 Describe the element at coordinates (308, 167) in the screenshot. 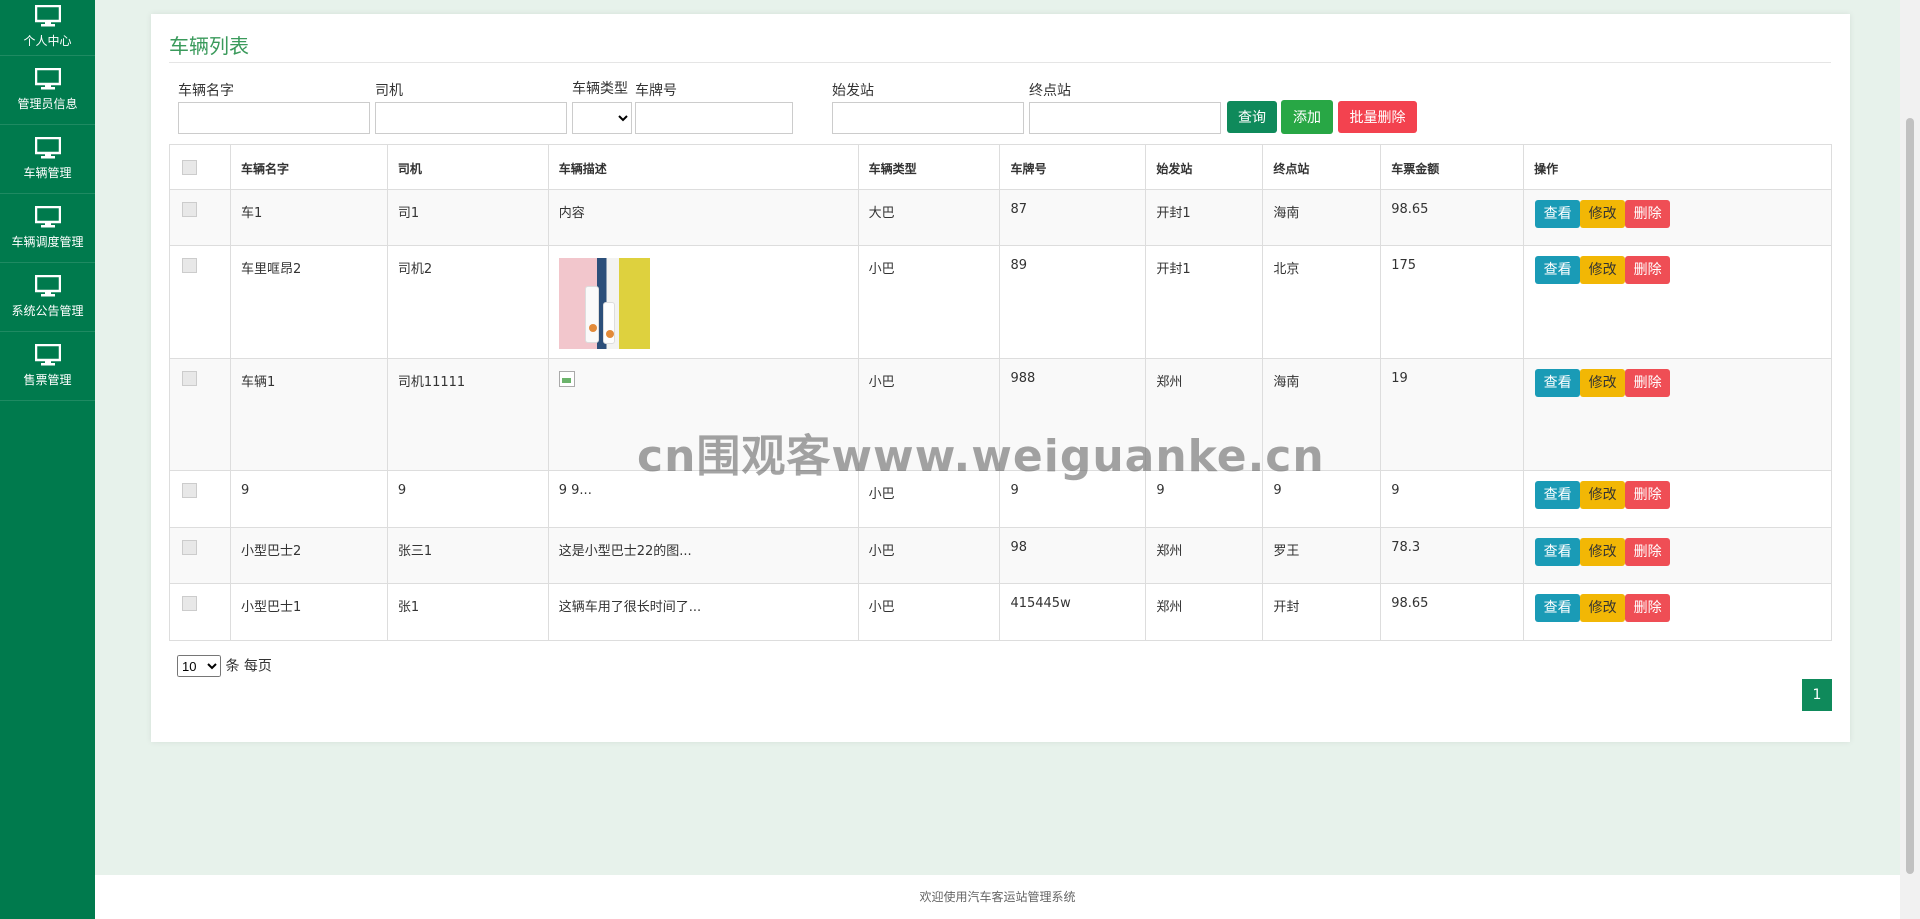

I see `column-header: 车辆名字` at that location.